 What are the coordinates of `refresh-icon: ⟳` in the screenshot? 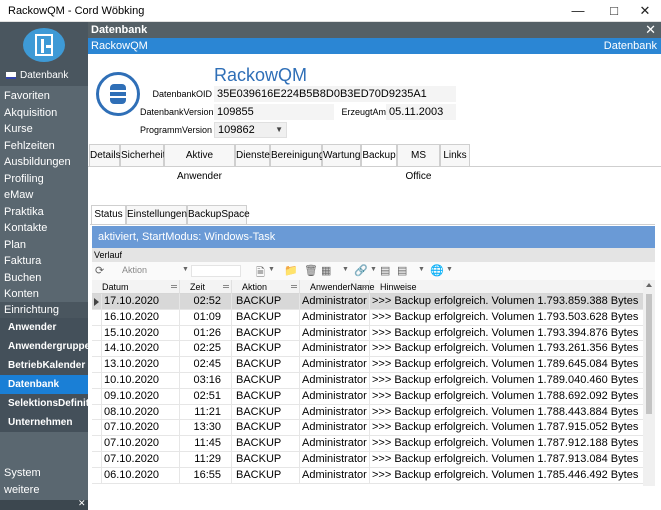 It's located at (99, 270).